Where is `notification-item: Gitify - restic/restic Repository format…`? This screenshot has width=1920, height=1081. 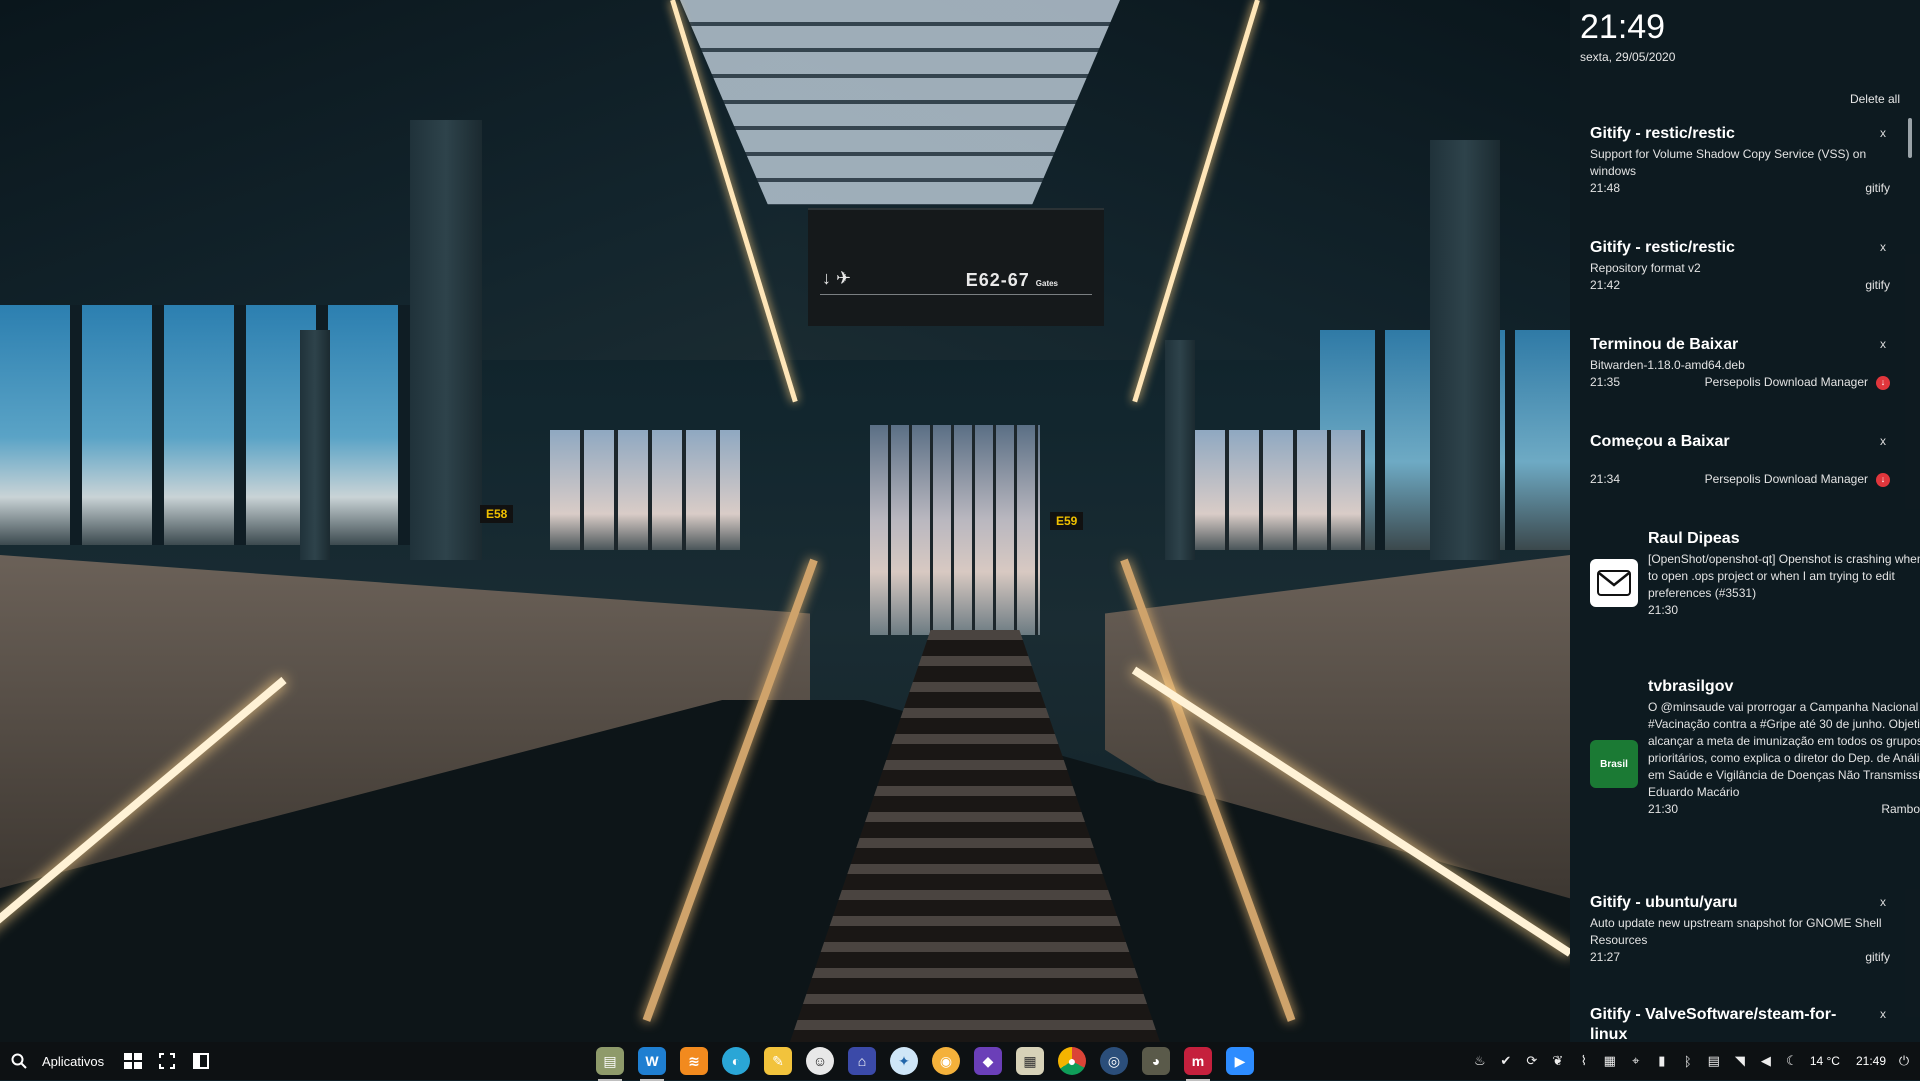 notification-item: Gitify - restic/restic Repository format… is located at coordinates (1740, 266).